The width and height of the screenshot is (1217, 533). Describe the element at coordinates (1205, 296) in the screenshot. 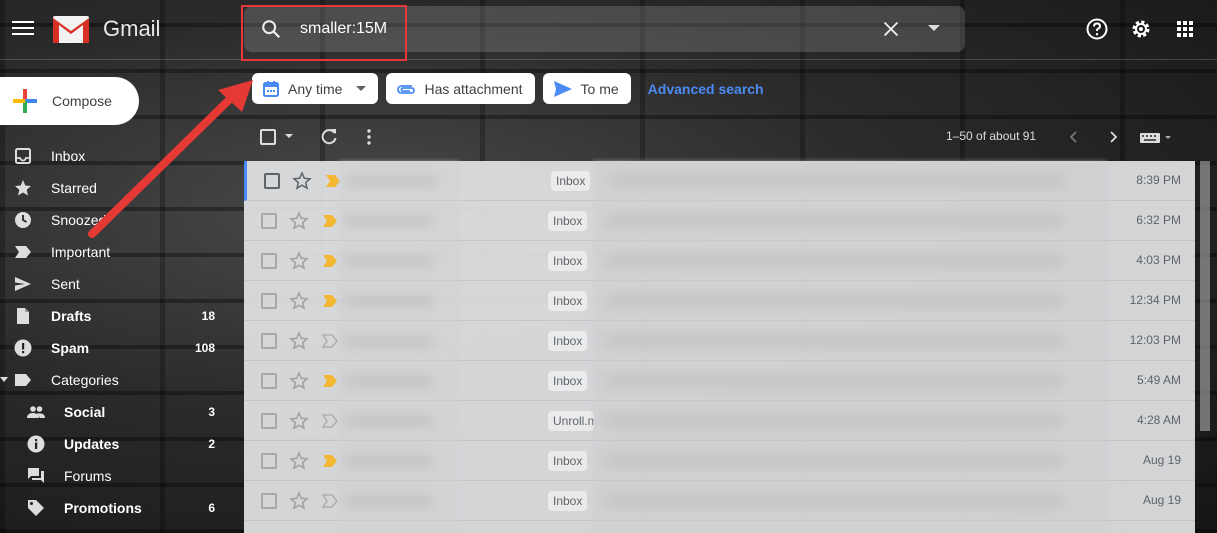

I see `list-scrollbar` at that location.